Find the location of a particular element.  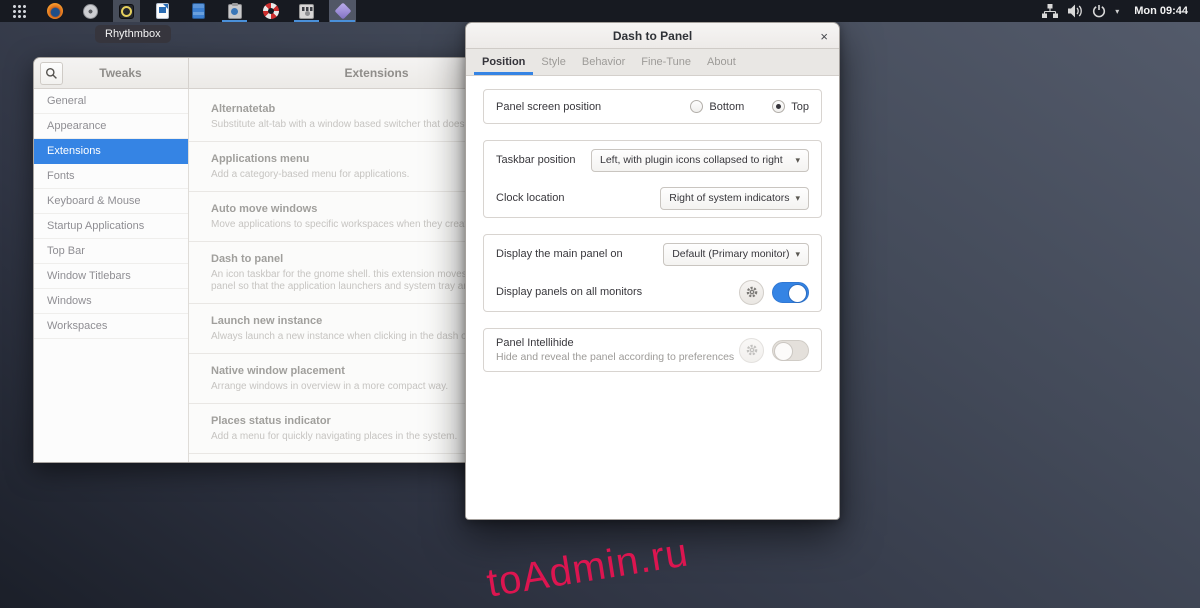

libreoffice-writer-button is located at coordinates (162, 11).